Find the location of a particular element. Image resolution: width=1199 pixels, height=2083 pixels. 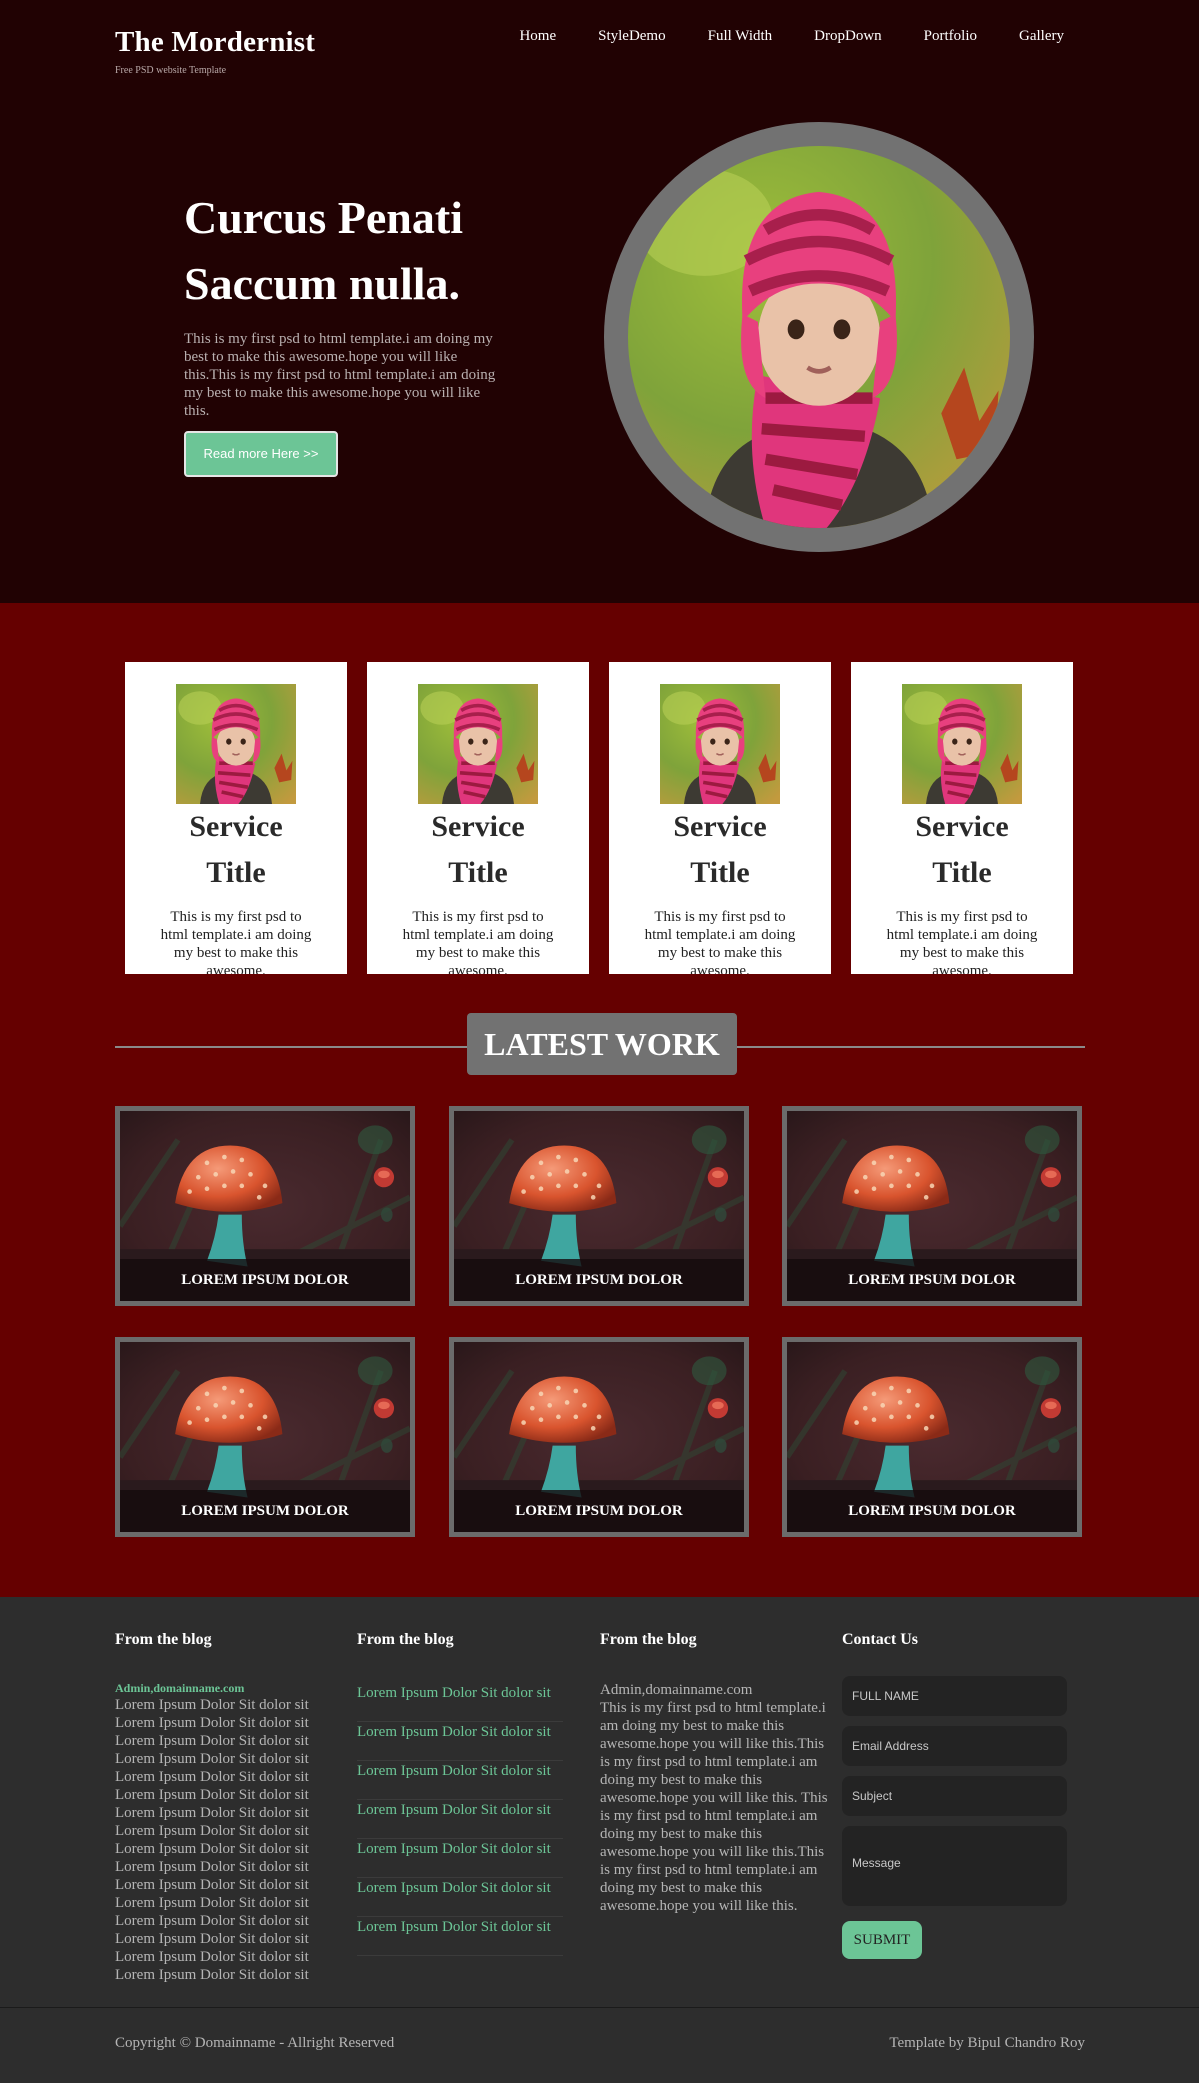

blog-author: Admin,domainname.com is located at coordinates (676, 1690).